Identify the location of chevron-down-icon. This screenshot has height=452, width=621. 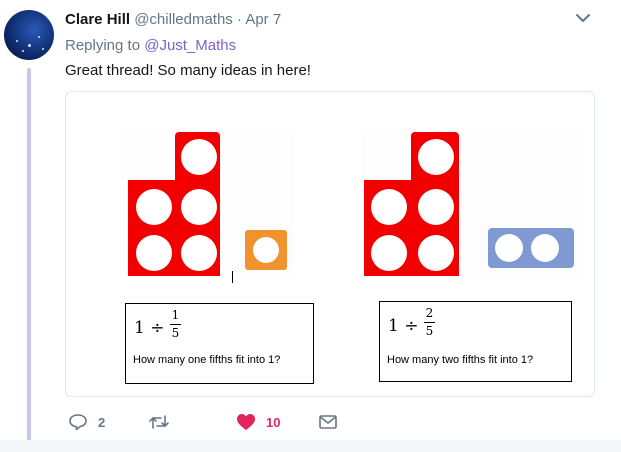
(583, 18).